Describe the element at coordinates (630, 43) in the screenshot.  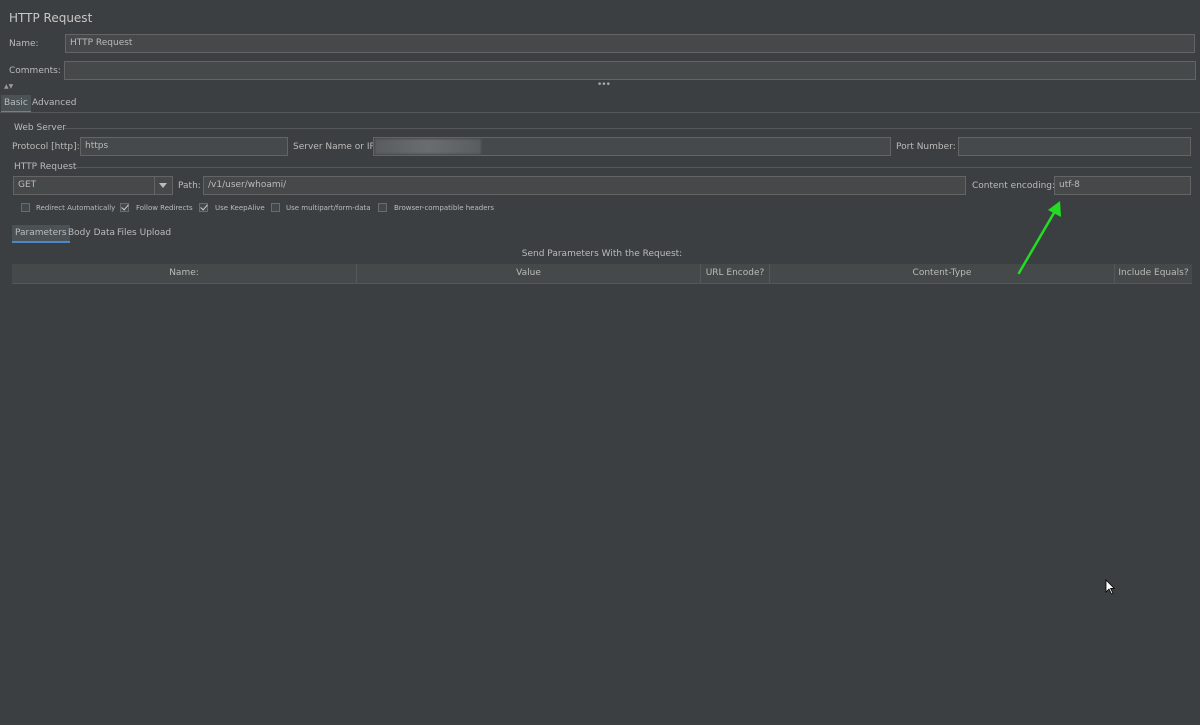
I see `name-field: HTTP Request` at that location.